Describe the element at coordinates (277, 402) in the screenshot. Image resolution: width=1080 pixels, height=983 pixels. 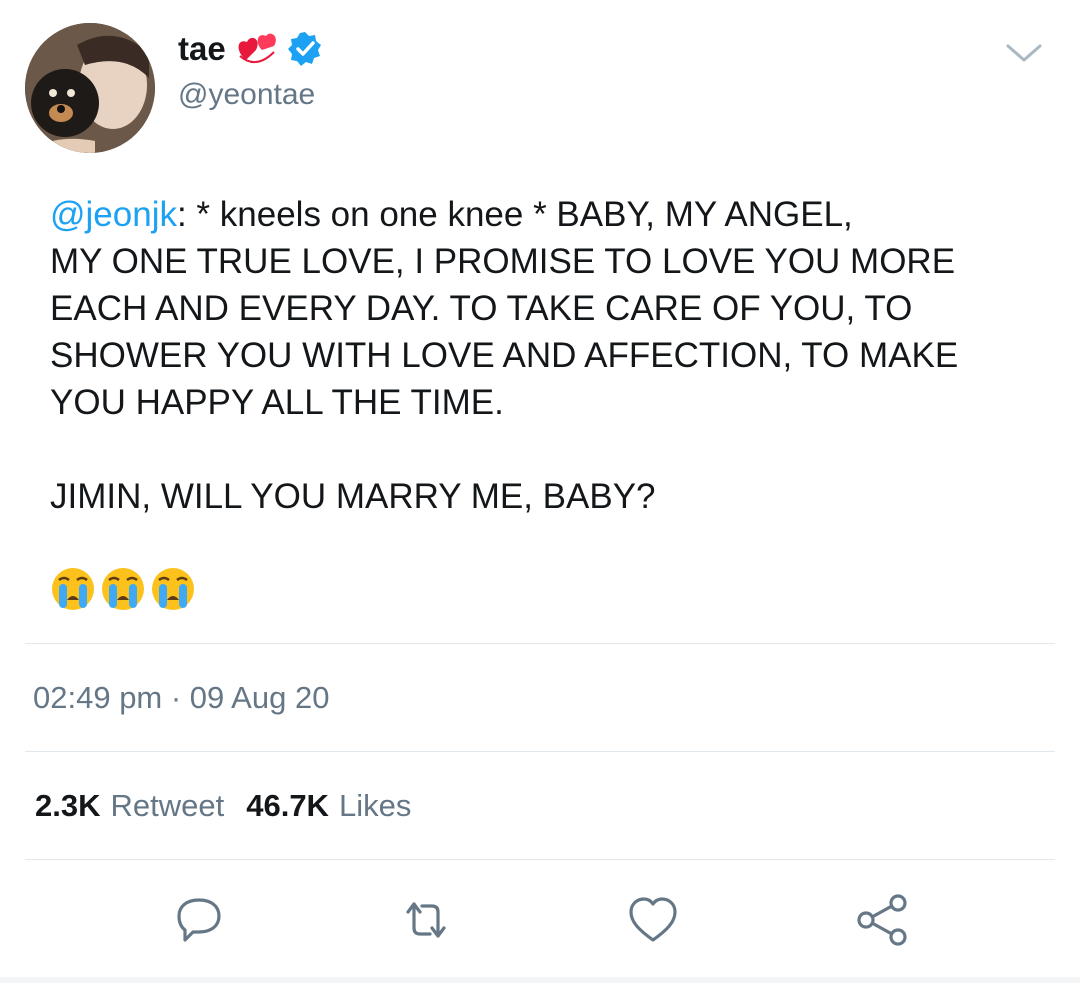
I see `tweet-line-5: YOU HAPPY ALL THE TIME.` at that location.